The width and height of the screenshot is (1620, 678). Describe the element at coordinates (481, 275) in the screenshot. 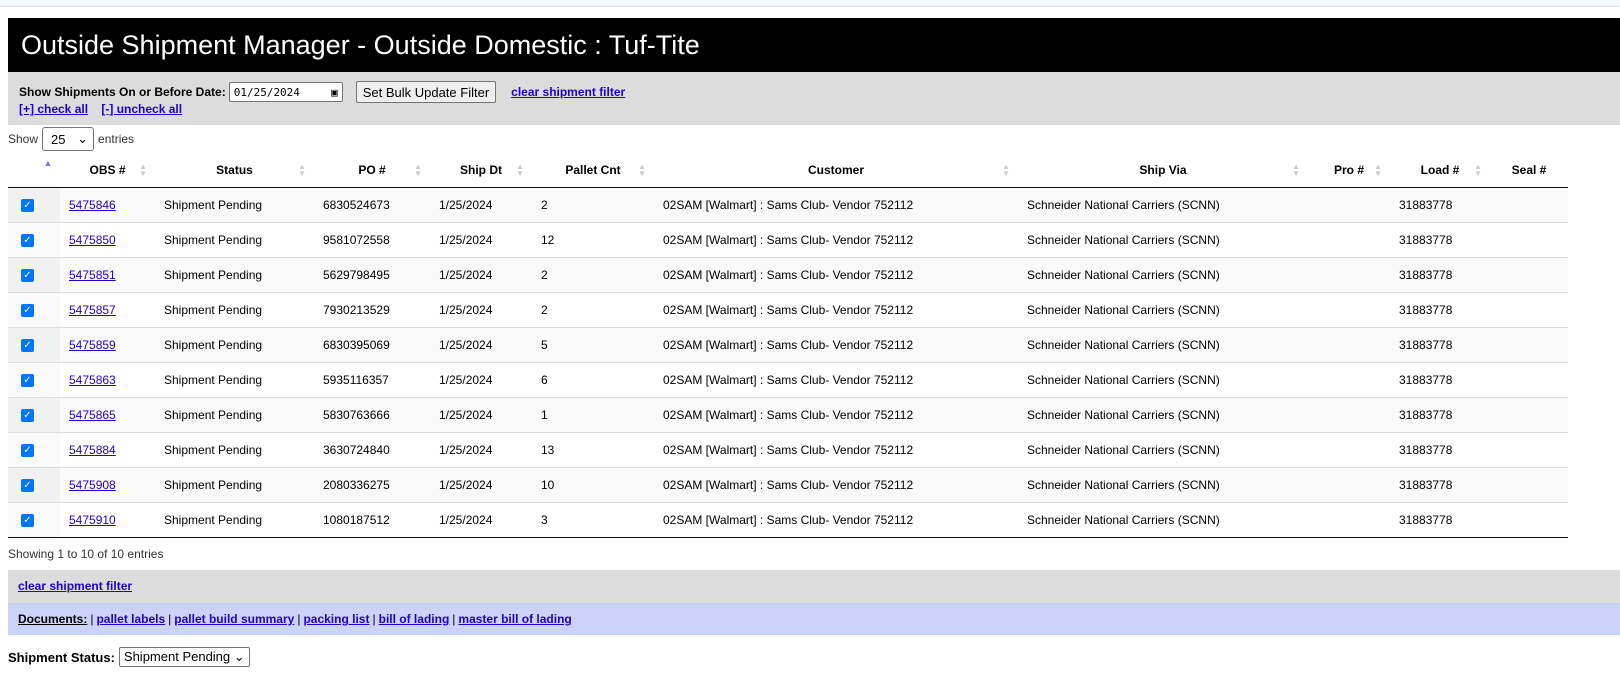

I see `cell-ship-dt: 1/25/2024` at that location.